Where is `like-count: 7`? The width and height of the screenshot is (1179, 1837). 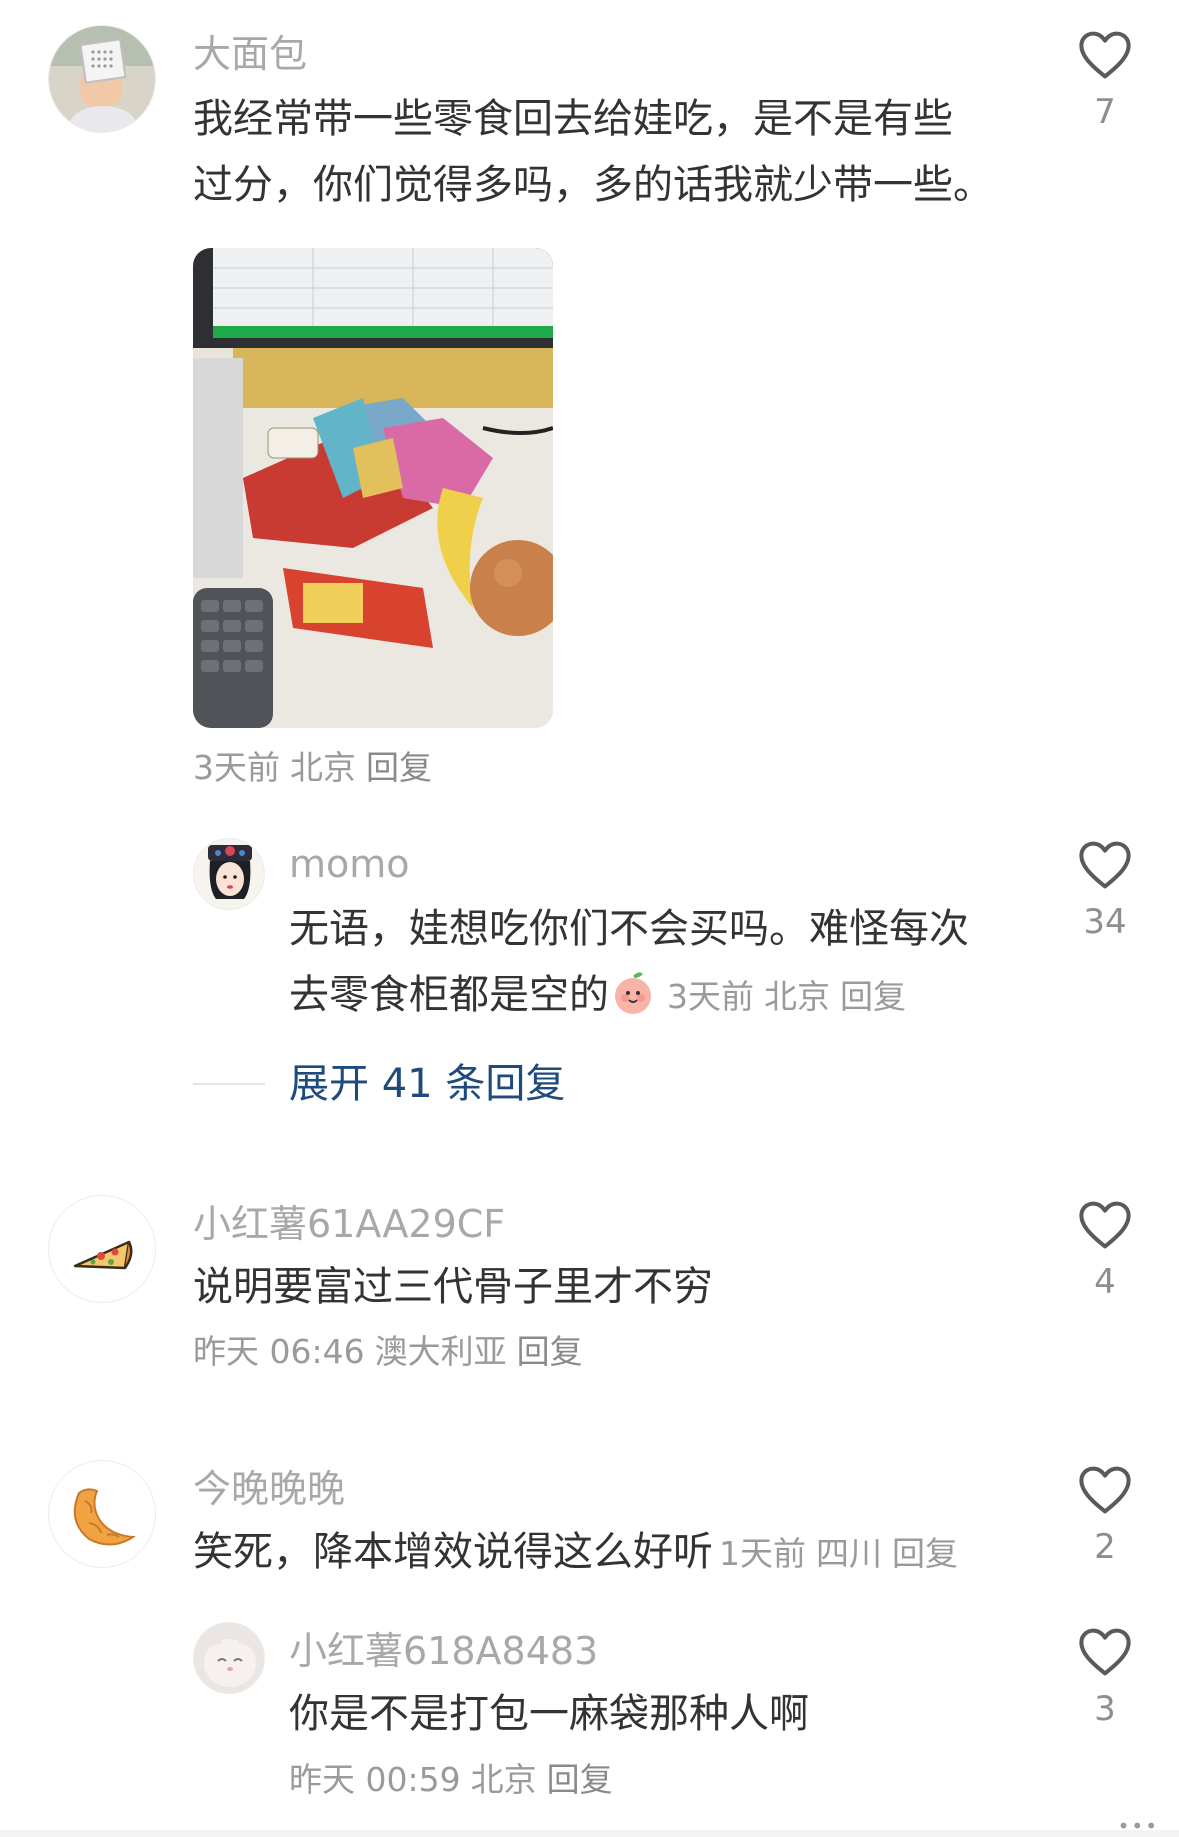 like-count: 7 is located at coordinates (1105, 112).